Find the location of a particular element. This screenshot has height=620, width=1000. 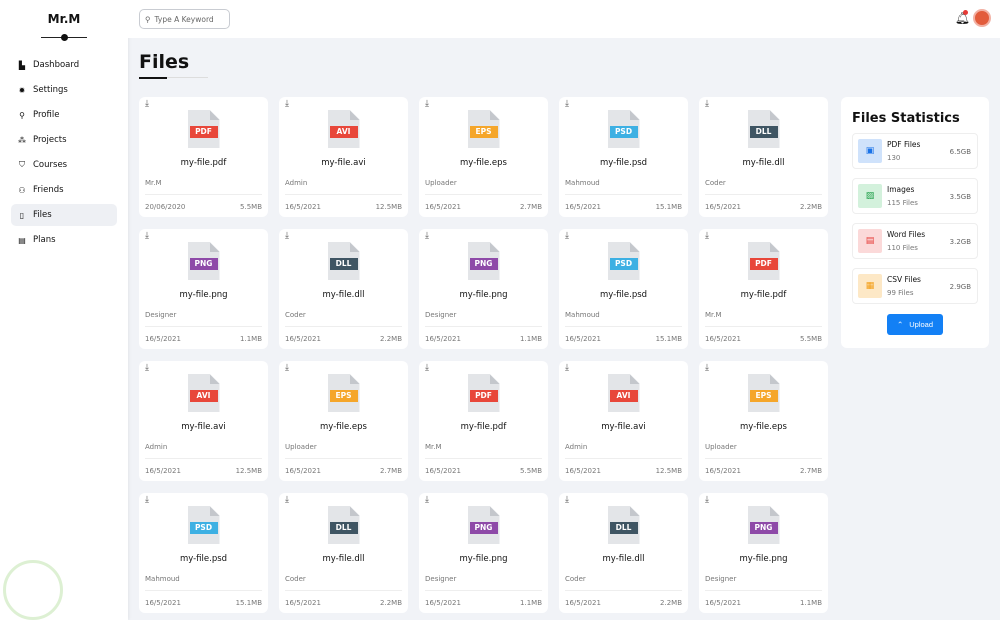

sidebar-item-files: ▯ Files is located at coordinates (64, 215).